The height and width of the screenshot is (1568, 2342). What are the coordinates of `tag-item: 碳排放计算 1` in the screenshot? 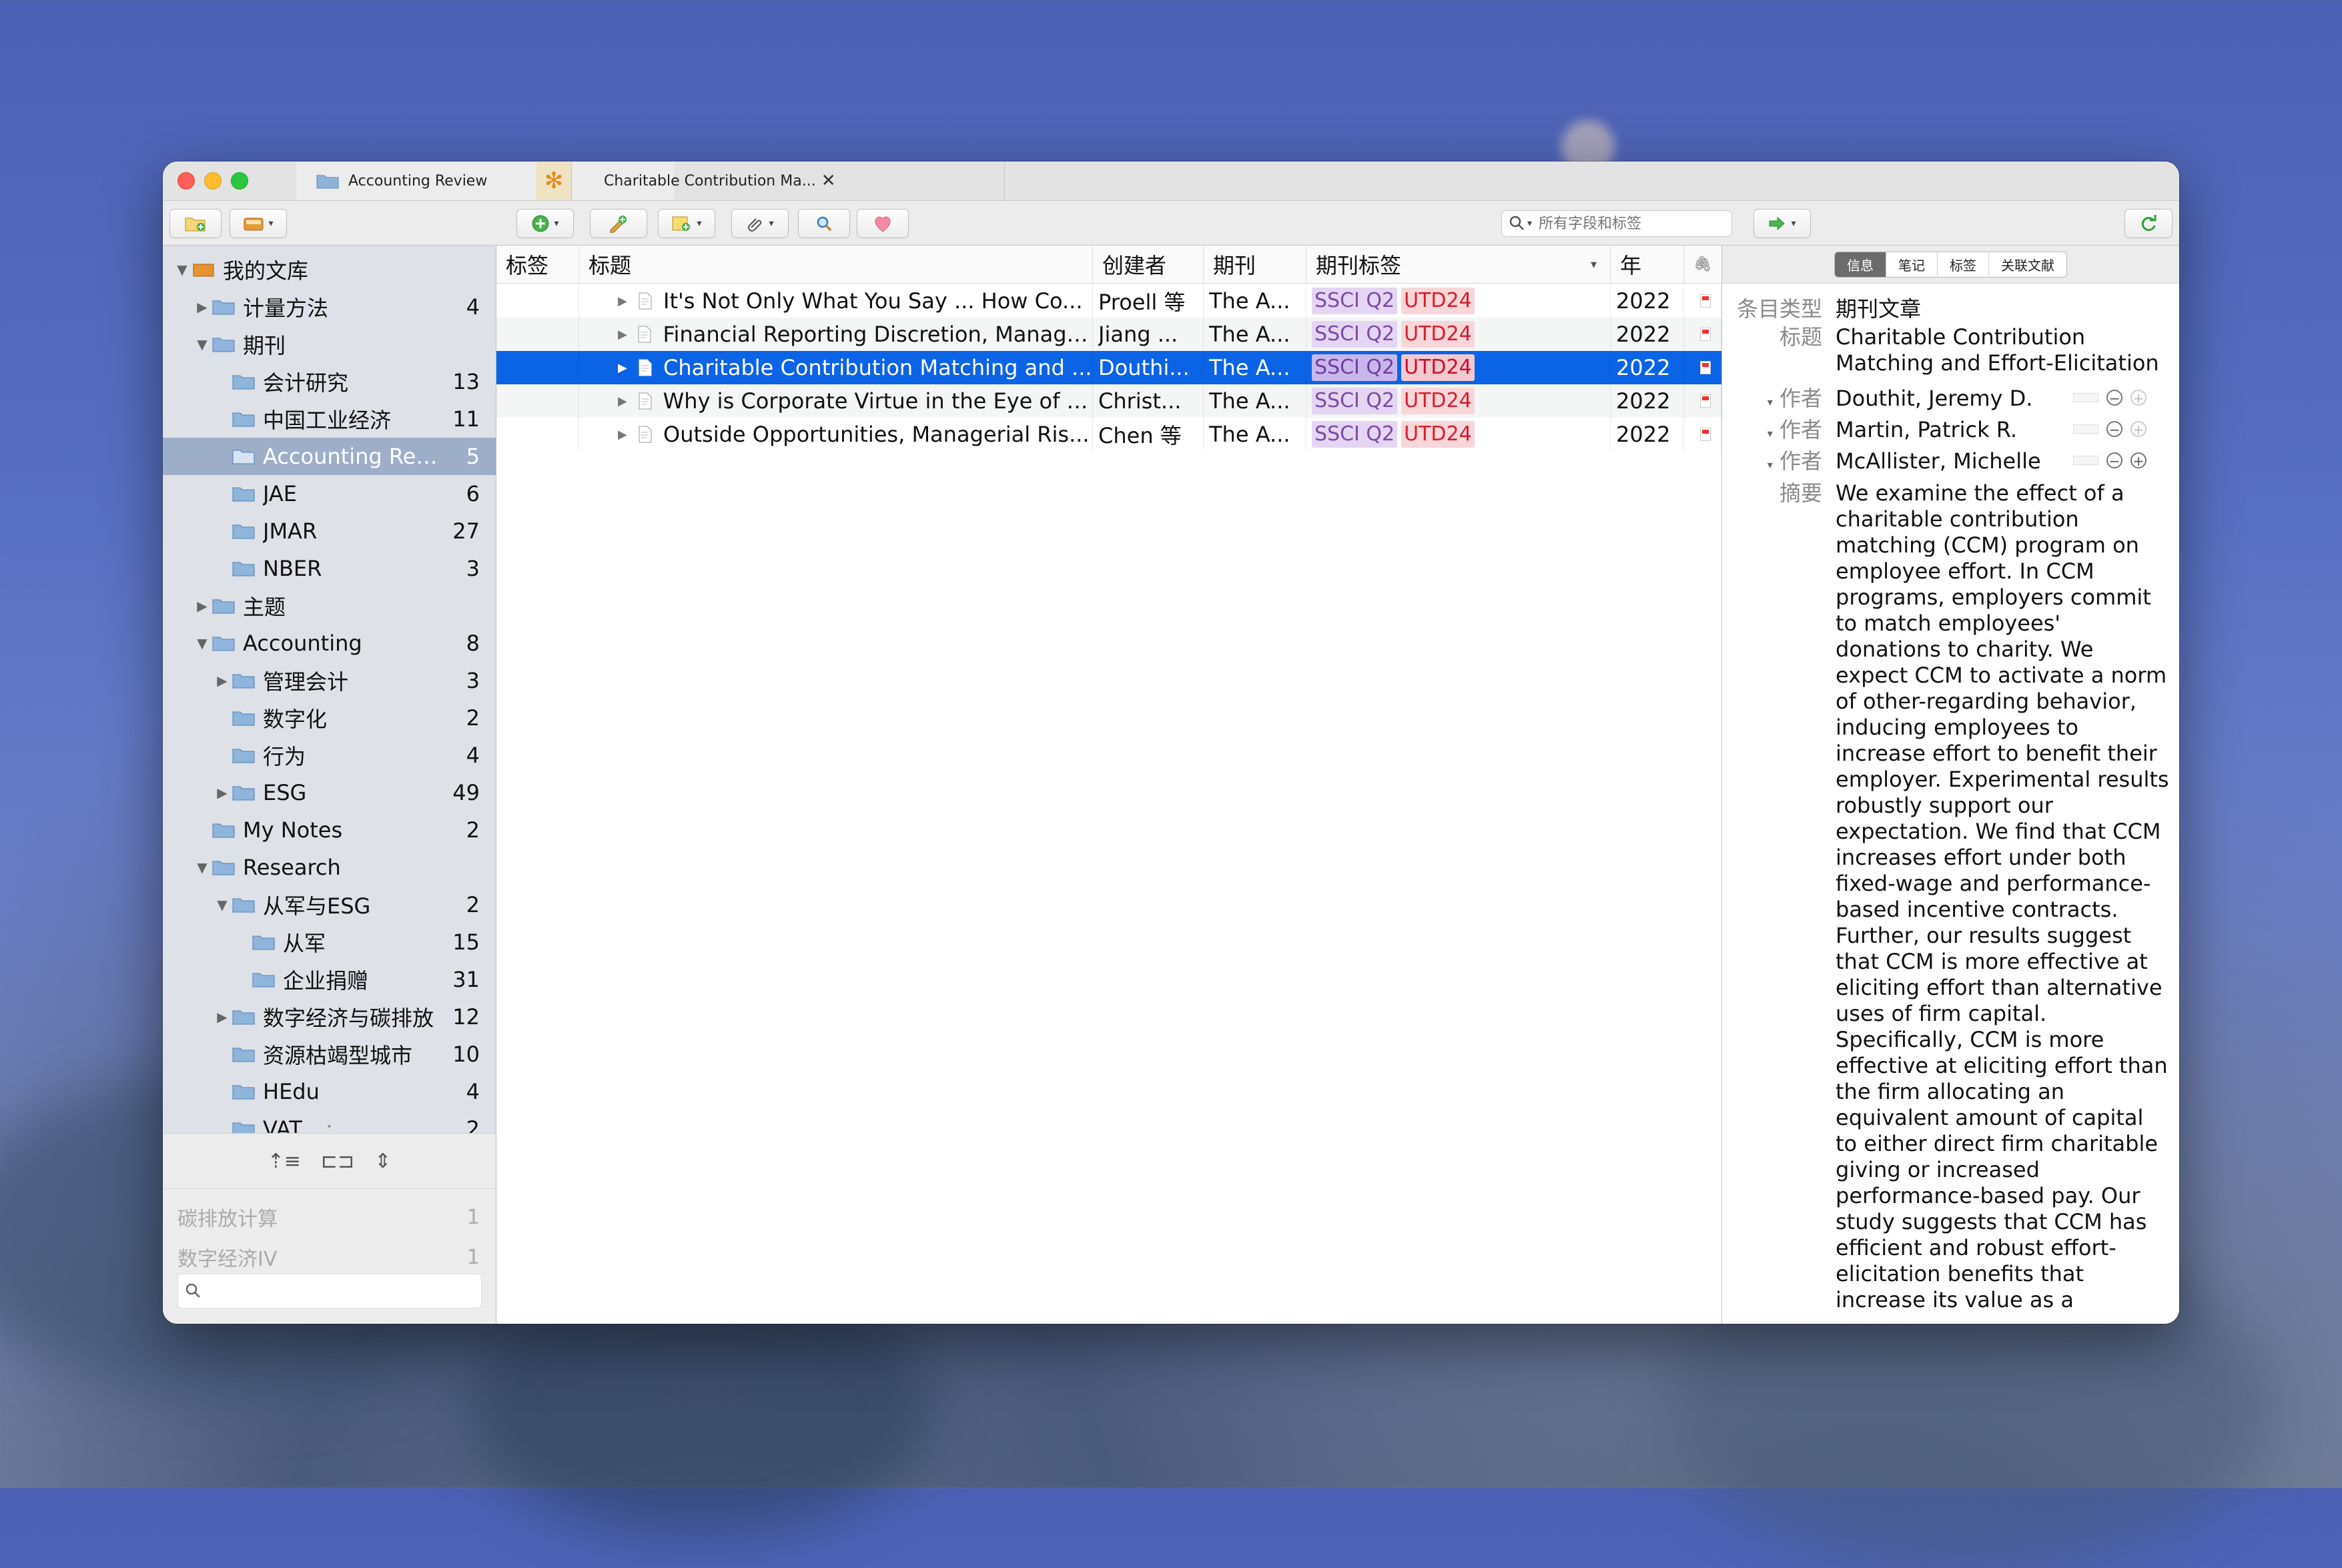 It's located at (329, 1217).